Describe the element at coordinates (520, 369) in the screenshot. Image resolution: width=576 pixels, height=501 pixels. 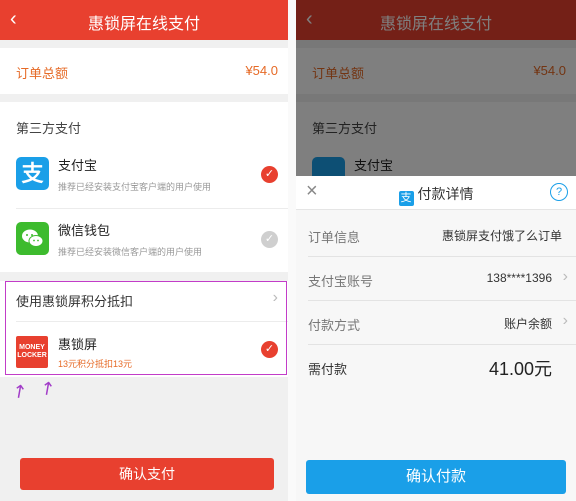
I see `due-value: 41.00元` at that location.